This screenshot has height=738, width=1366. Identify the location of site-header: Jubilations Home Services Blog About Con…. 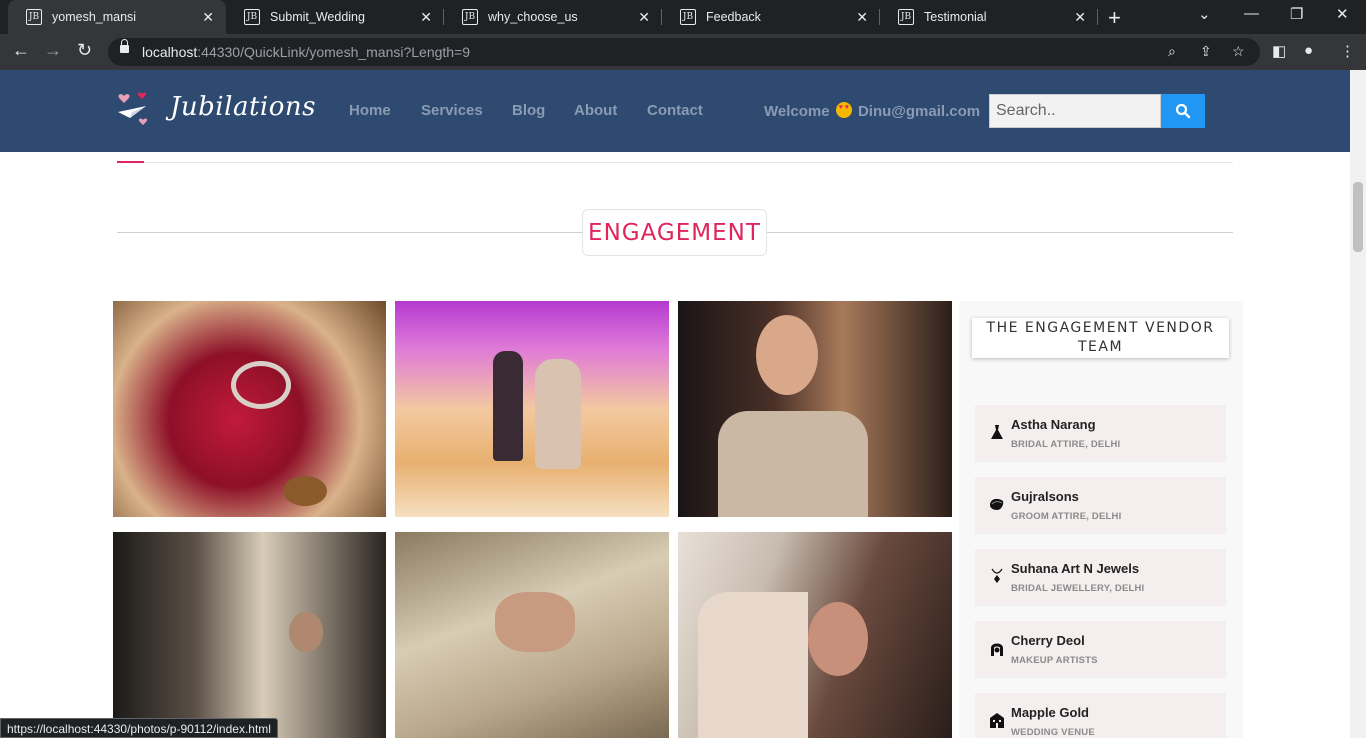
(675, 111).